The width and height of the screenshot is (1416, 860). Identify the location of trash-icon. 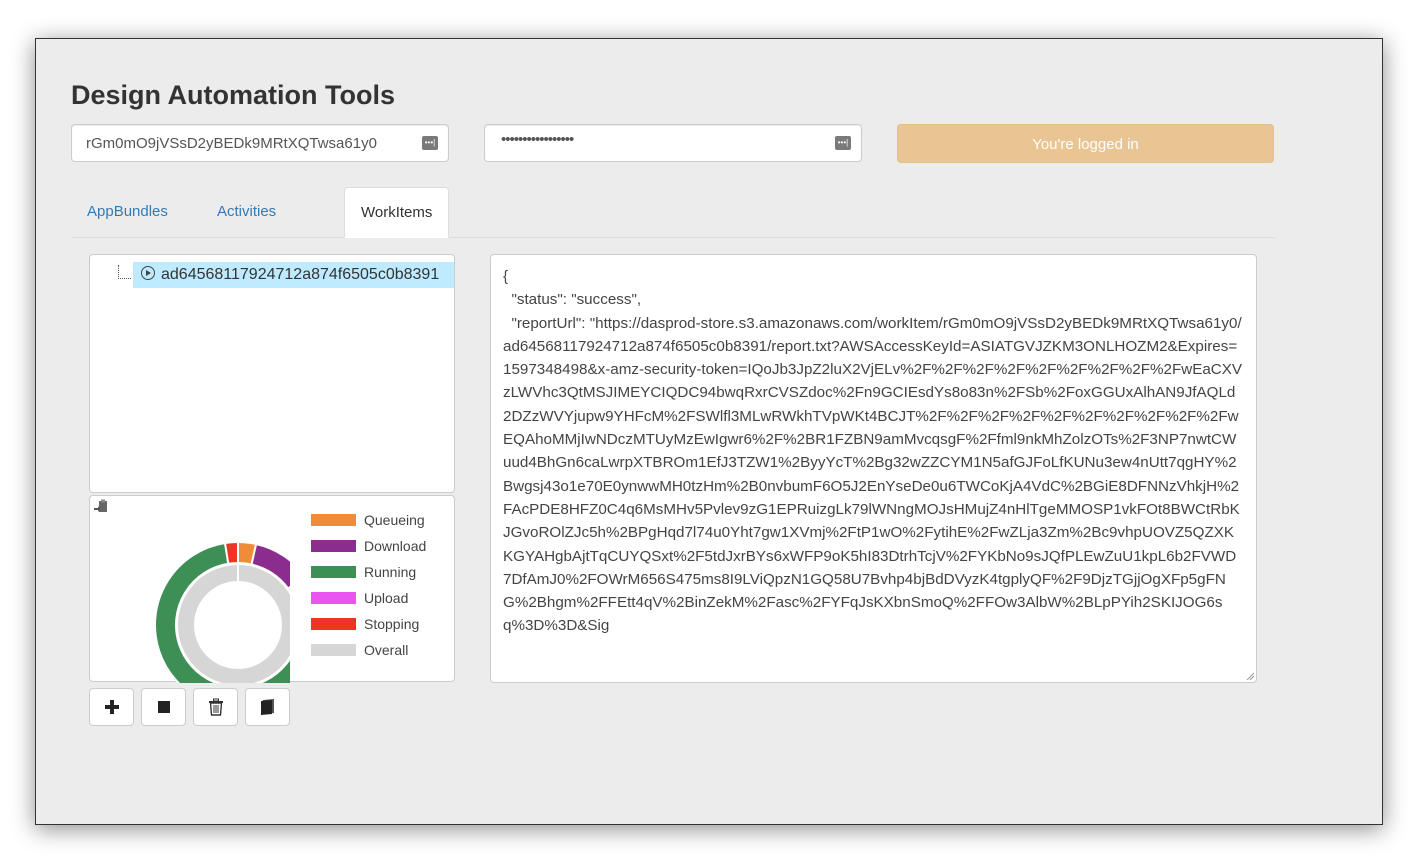
(215, 707).